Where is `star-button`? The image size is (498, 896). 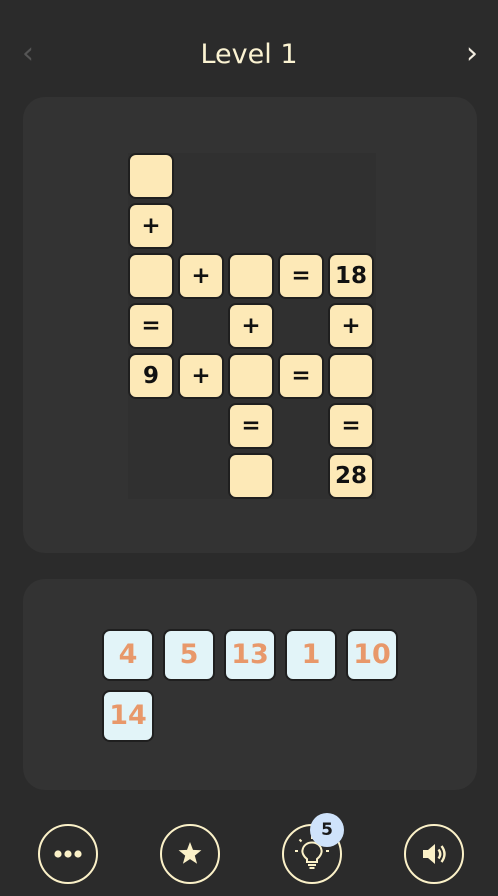 star-button is located at coordinates (190, 854).